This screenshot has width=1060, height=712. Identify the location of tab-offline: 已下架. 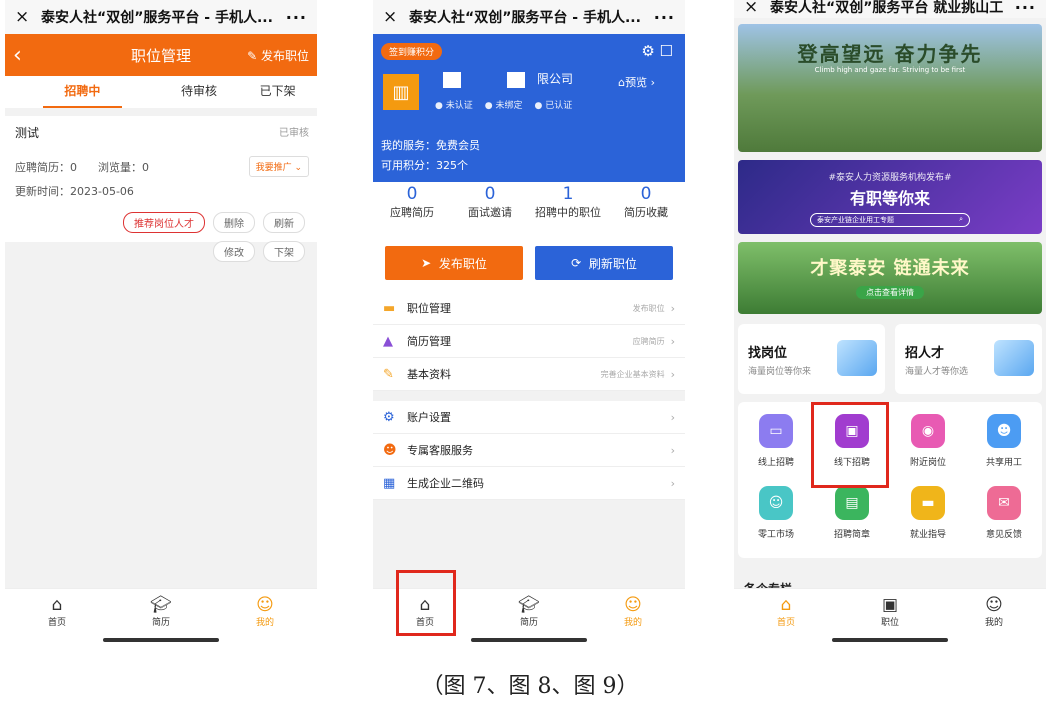
(277, 92).